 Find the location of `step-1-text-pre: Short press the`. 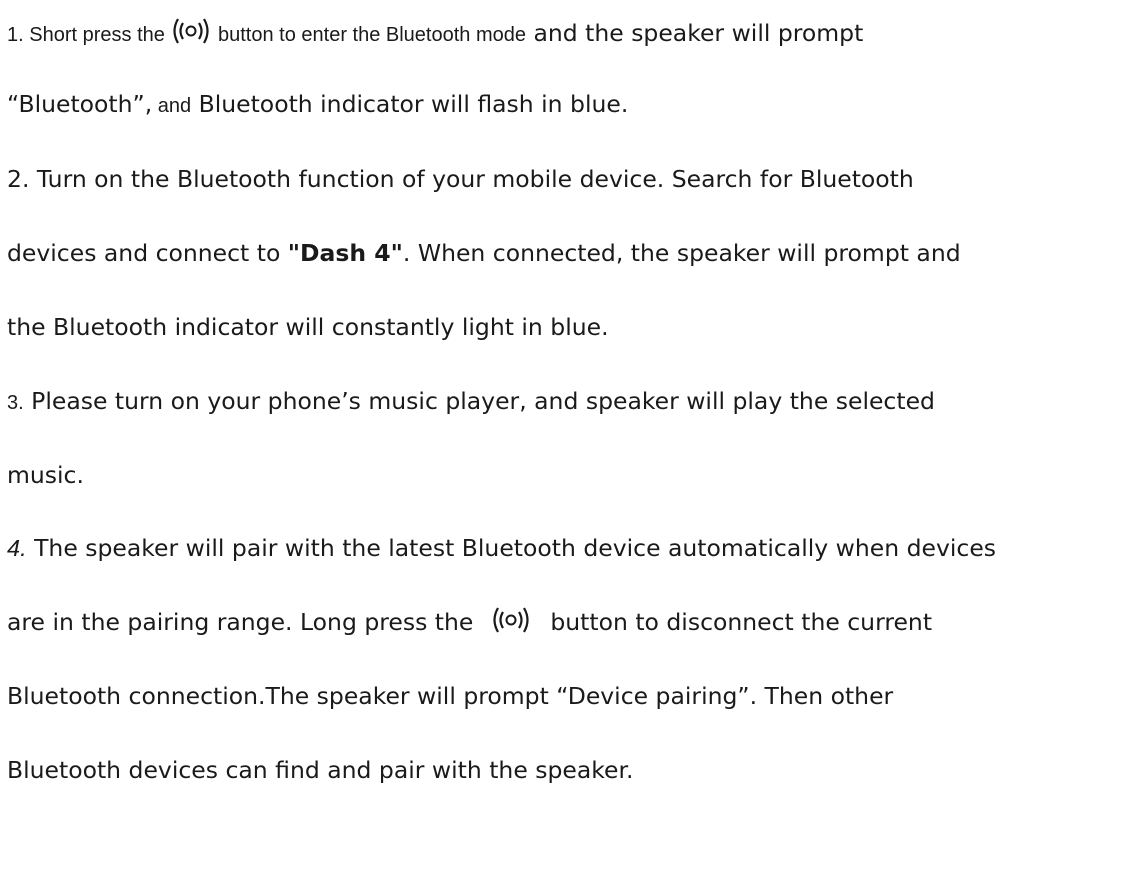

step-1-text-pre: Short press the is located at coordinates (97, 35).